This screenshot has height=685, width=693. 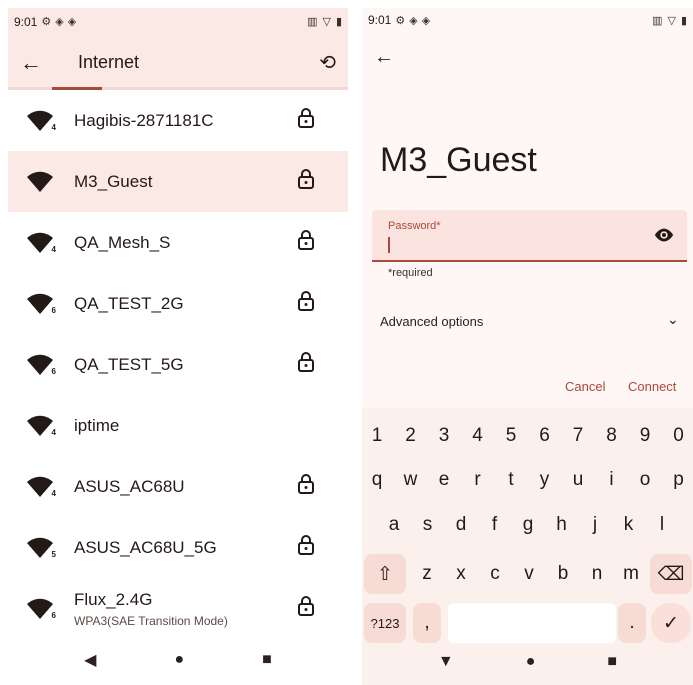 What do you see at coordinates (380, 20) in the screenshot?
I see `status-time: 9:01` at bounding box center [380, 20].